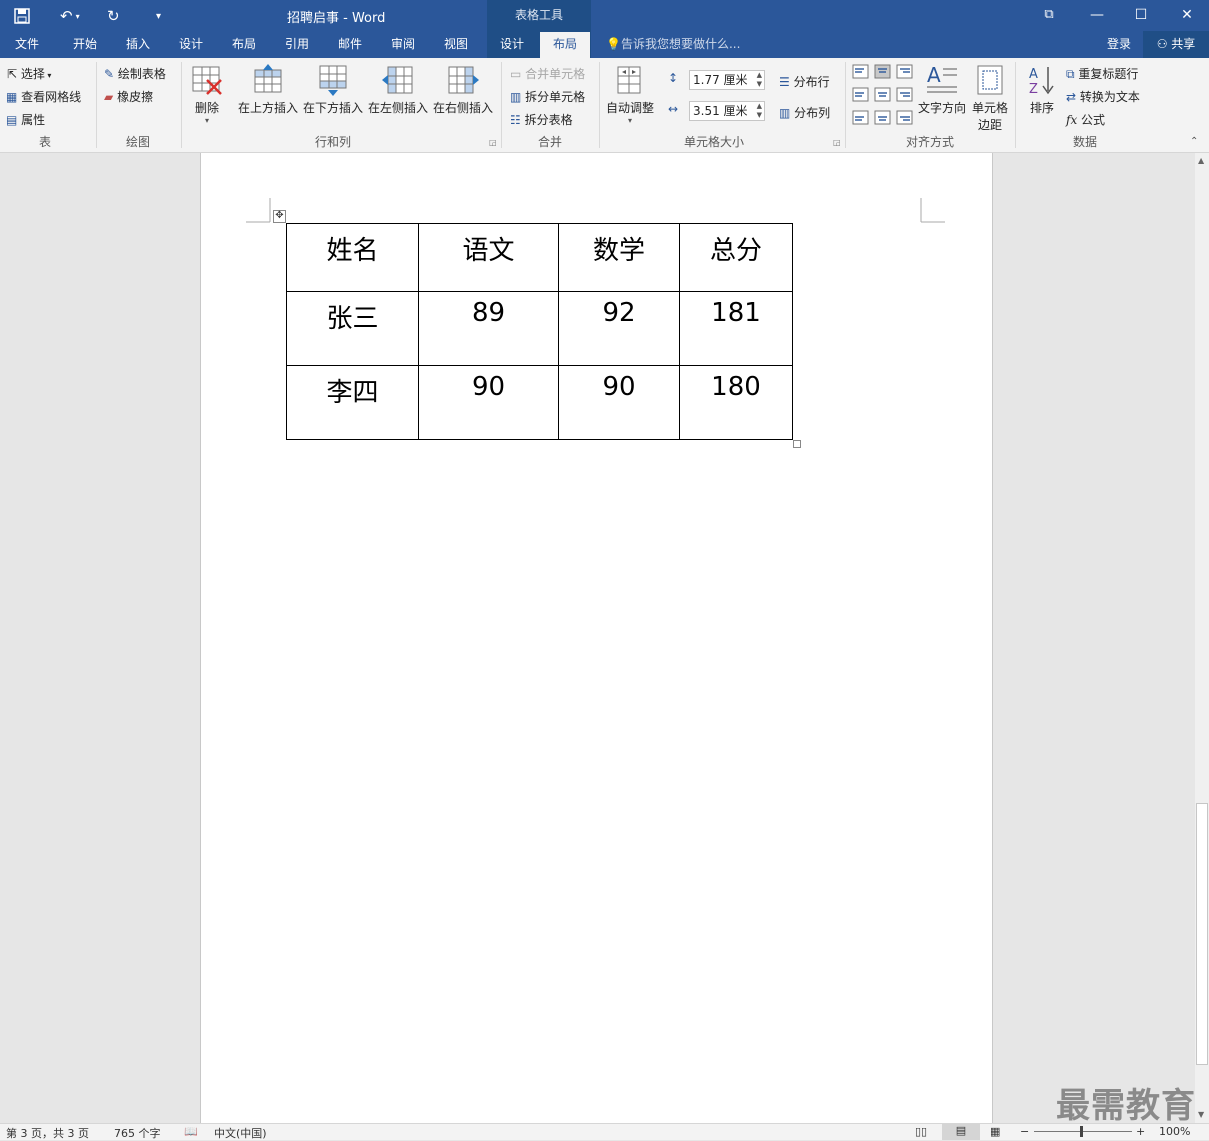 The width and height of the screenshot is (1209, 1141). I want to click on insert-left-button: 在左侧插入, so click(398, 90).